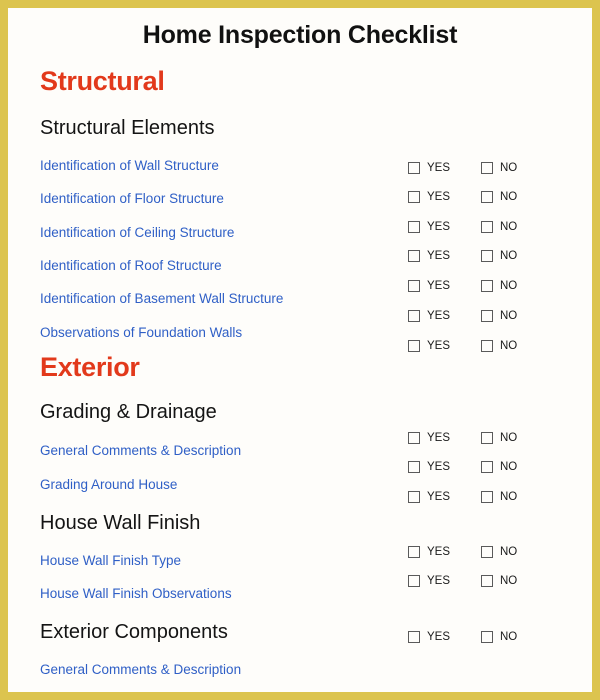 The height and width of the screenshot is (700, 600). I want to click on checklist-item-label: Grading Around House, so click(108, 484).